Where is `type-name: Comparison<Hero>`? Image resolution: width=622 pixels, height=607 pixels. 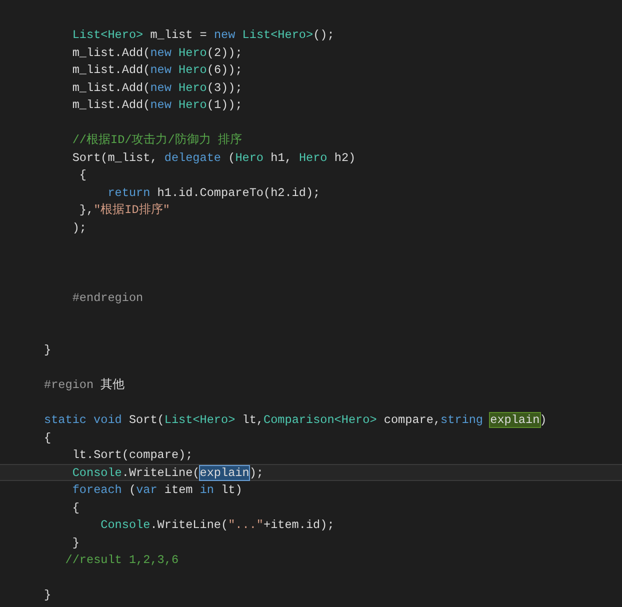 type-name: Comparison<Hero> is located at coordinates (320, 420).